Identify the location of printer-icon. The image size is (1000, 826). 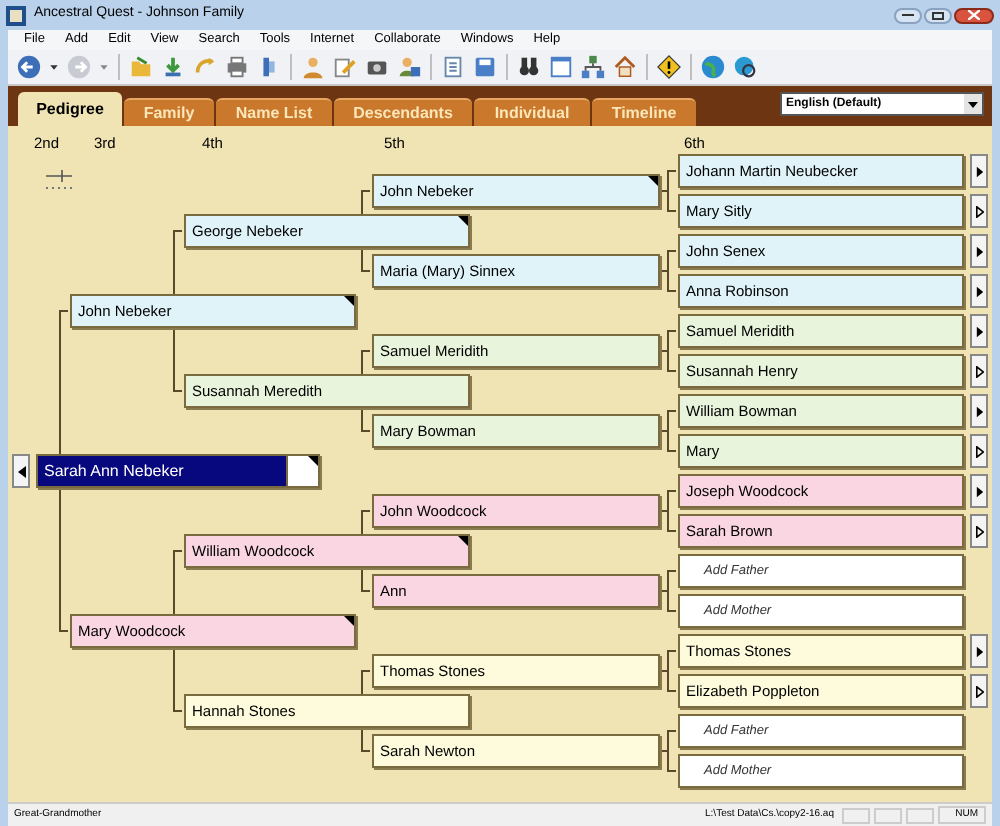
(237, 67).